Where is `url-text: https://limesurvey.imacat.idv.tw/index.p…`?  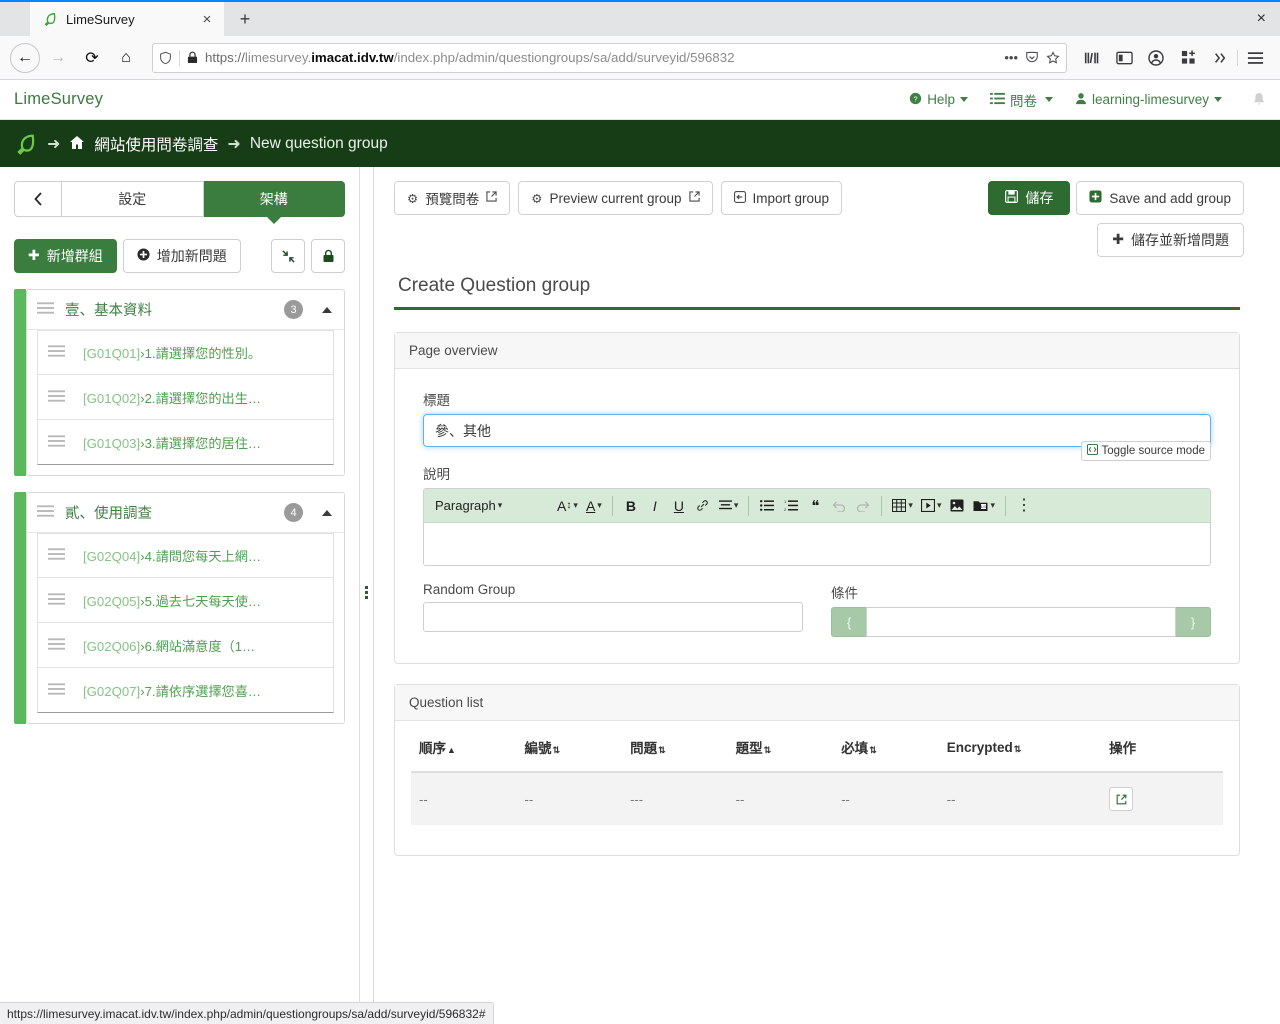
url-text: https://limesurvey.imacat.idv.tw/index.p… is located at coordinates (601, 57).